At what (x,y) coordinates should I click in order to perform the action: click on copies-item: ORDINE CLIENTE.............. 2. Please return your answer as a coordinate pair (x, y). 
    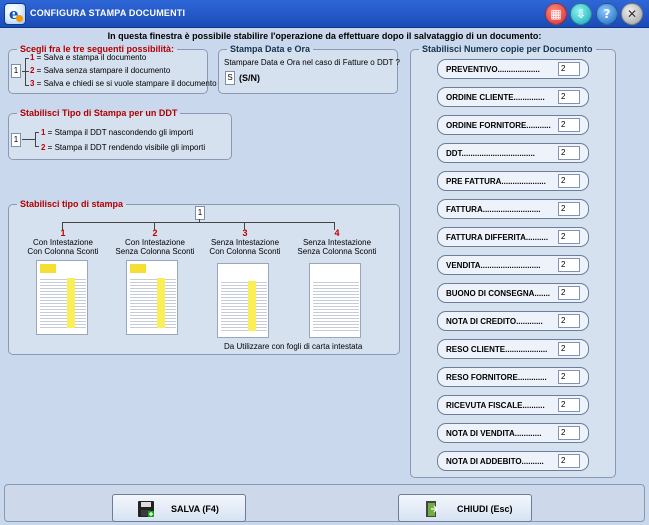
    Looking at the image, I should click on (513, 97).